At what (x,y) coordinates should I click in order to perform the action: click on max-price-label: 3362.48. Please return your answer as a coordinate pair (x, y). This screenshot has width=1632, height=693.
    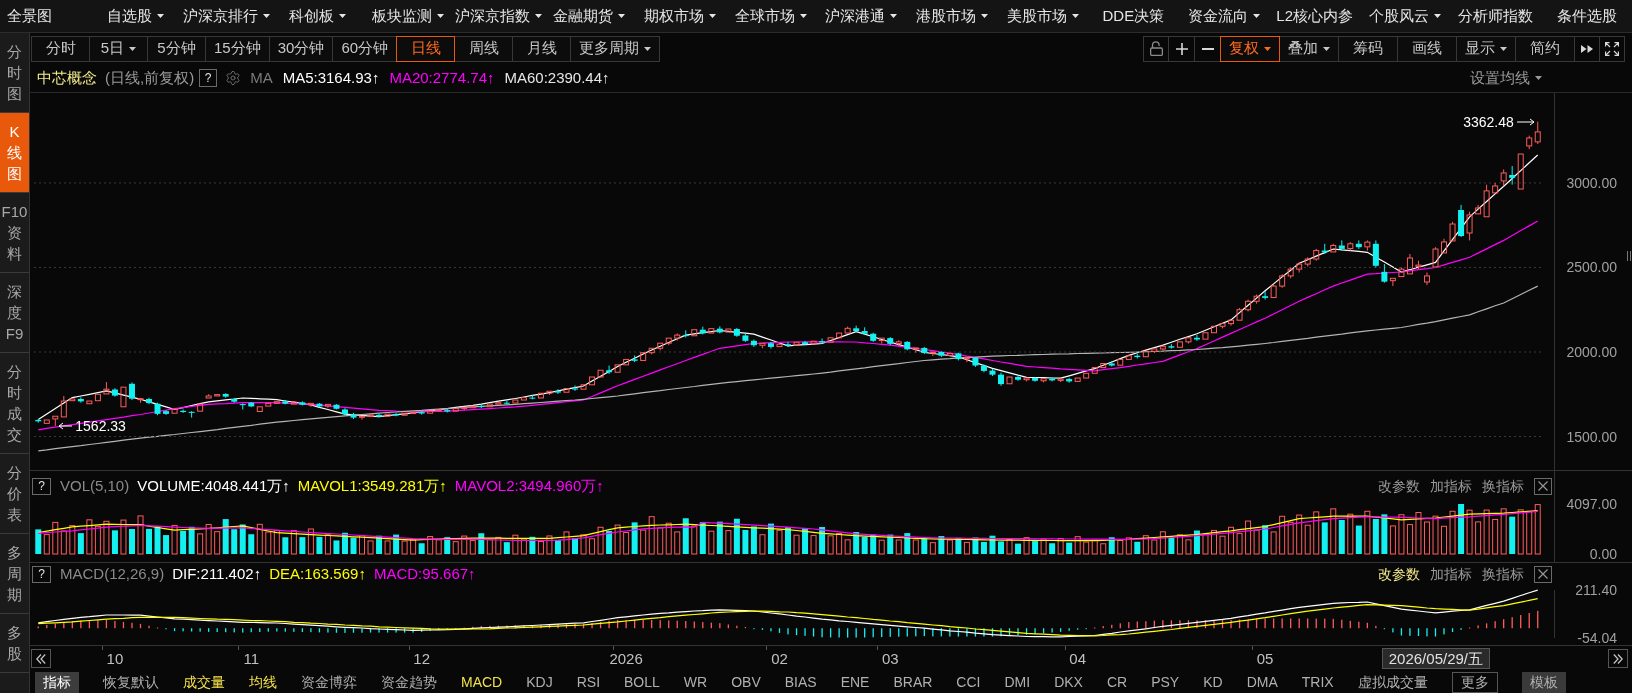
    Looking at the image, I should click on (1488, 121).